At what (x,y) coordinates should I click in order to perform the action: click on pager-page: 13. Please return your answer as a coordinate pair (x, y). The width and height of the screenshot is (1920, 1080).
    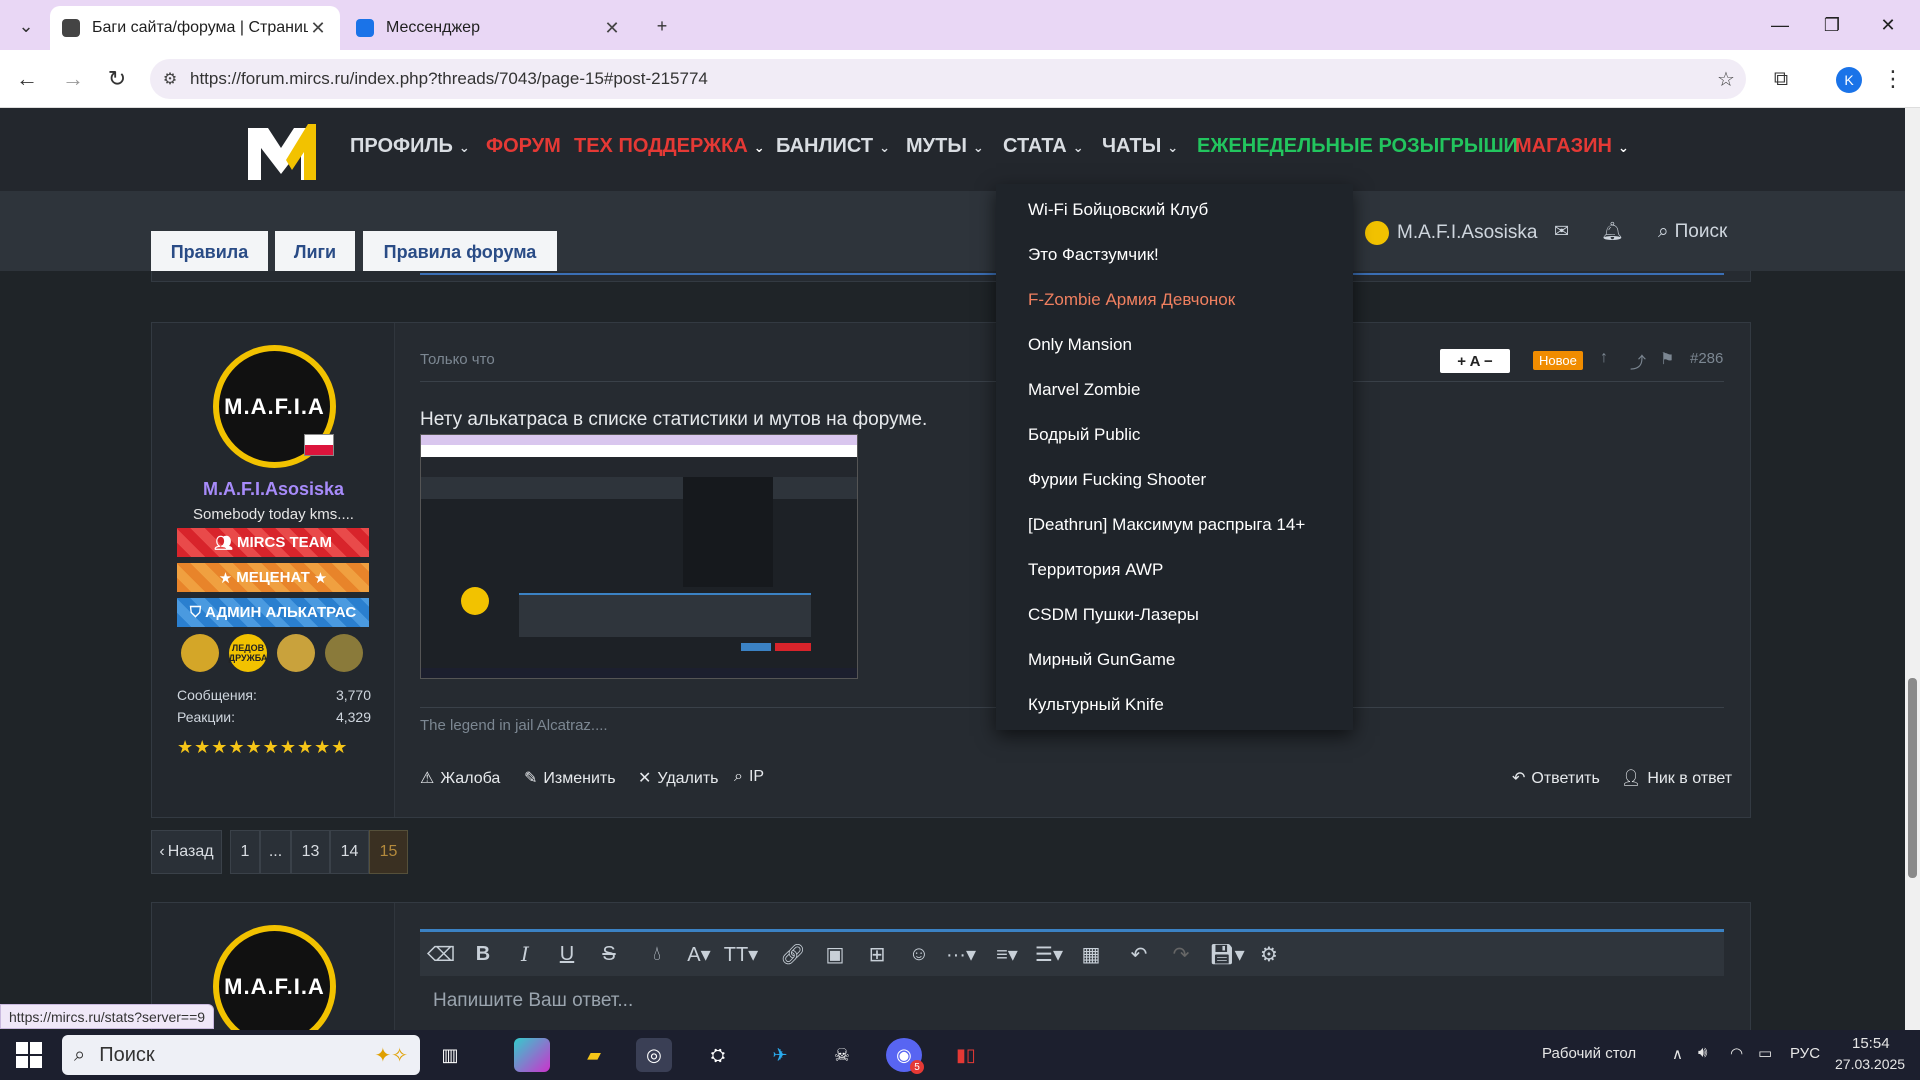
    Looking at the image, I should click on (310, 852).